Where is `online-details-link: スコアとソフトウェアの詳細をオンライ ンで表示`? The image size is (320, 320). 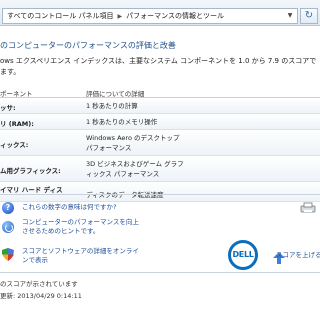
online-details-link: スコアとソフトウェアの詳細をオンライ ンで表示 is located at coordinates (80, 256).